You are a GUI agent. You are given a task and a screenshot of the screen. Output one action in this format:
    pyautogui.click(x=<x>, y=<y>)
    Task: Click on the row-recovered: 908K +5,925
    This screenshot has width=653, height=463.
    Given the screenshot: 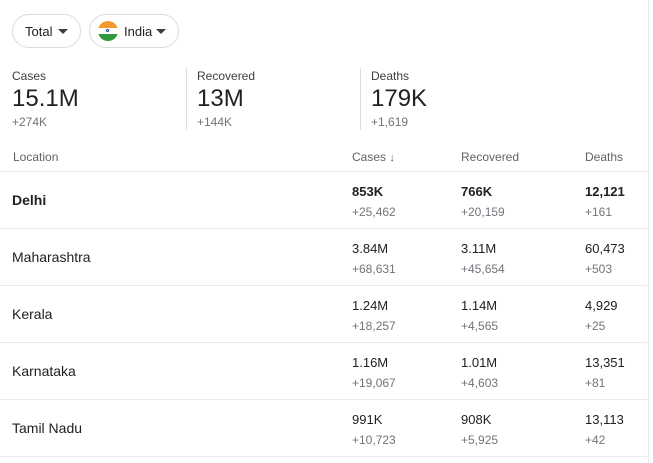 What is the action you would take?
    pyautogui.click(x=479, y=429)
    